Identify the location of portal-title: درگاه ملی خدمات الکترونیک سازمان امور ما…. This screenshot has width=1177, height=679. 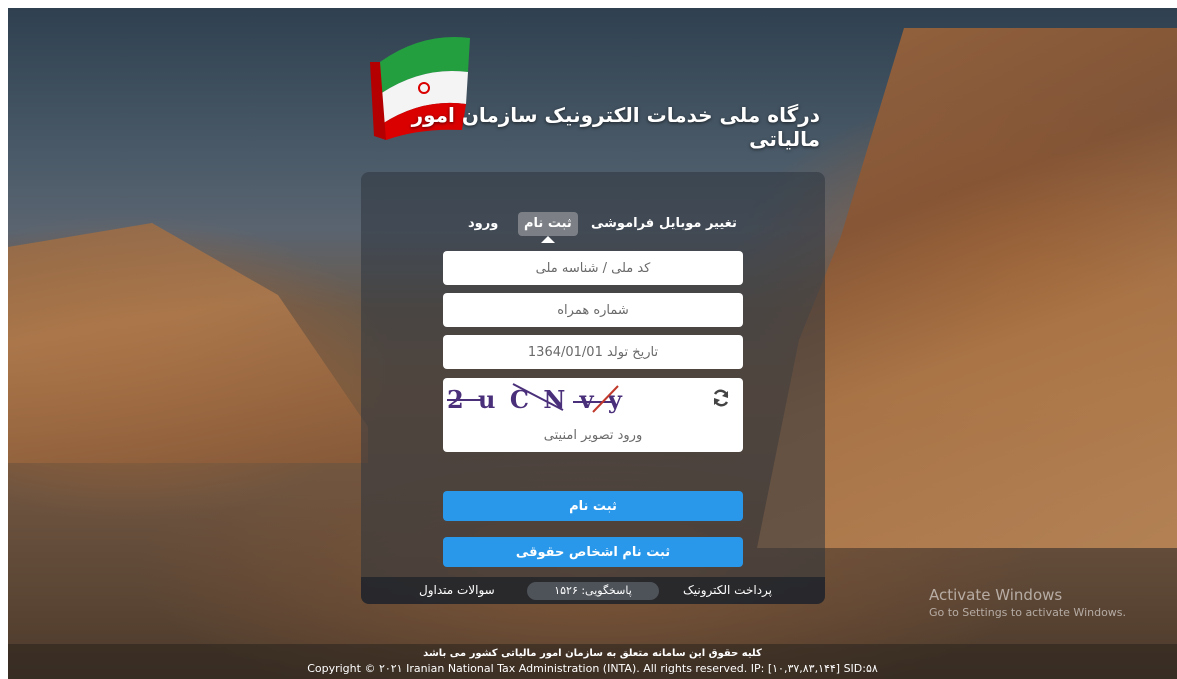
(615, 127).